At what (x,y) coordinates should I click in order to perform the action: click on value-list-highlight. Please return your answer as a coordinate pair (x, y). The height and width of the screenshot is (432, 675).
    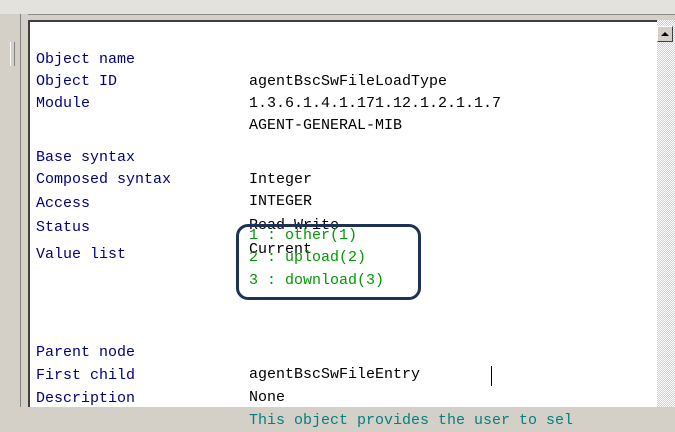
    Looking at the image, I should click on (328, 262).